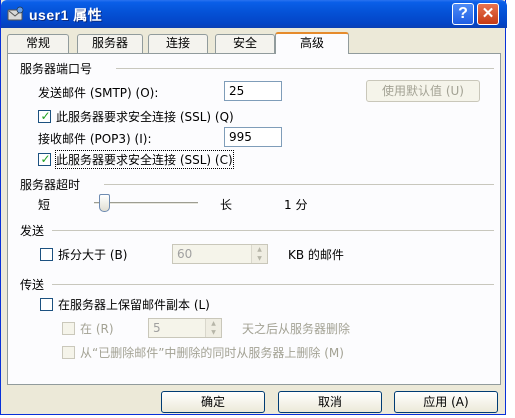  I want to click on split-size-unit: KB 的邮件, so click(316, 255).